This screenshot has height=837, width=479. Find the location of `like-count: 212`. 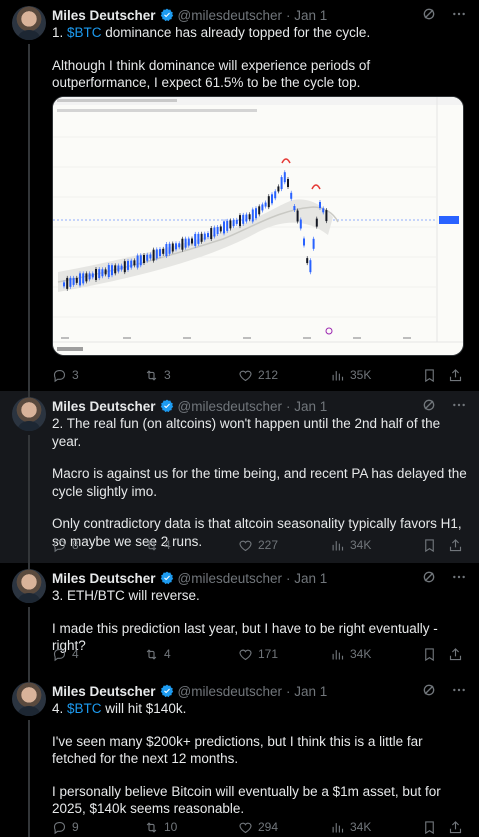

like-count: 212 is located at coordinates (268, 375).